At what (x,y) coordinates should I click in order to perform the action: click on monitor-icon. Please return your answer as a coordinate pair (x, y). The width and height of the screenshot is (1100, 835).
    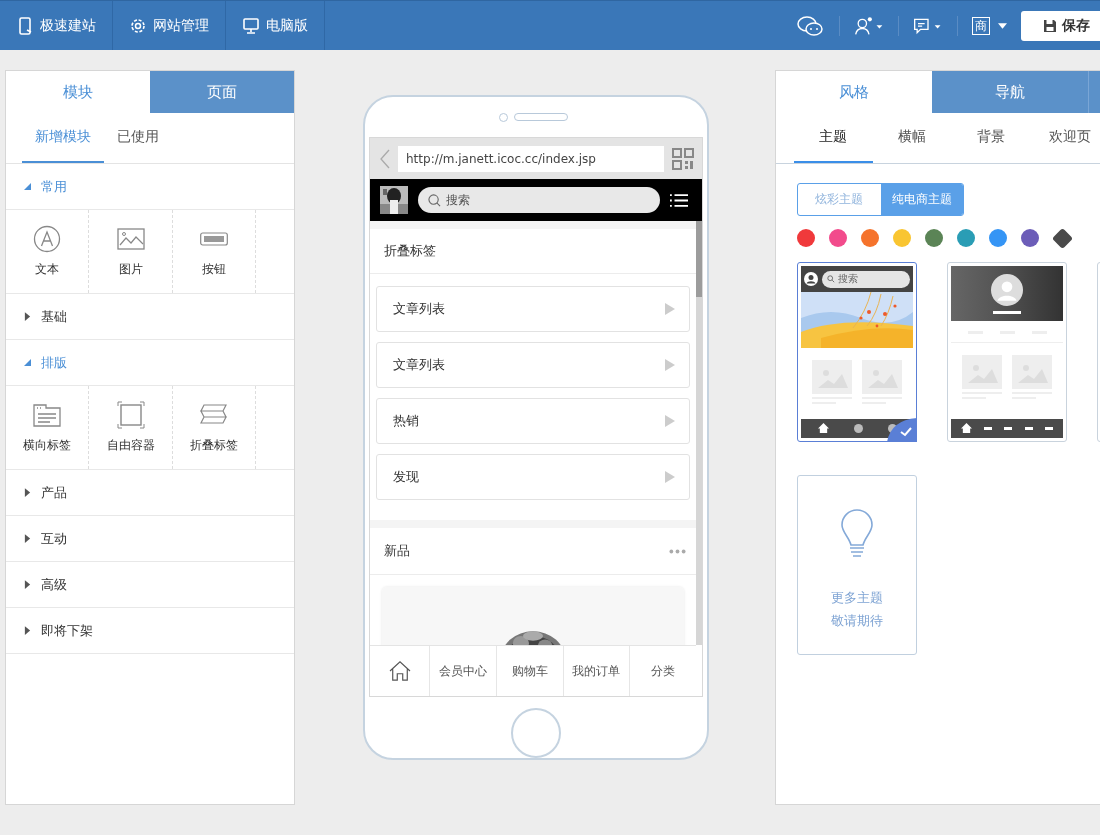
    Looking at the image, I should click on (251, 25).